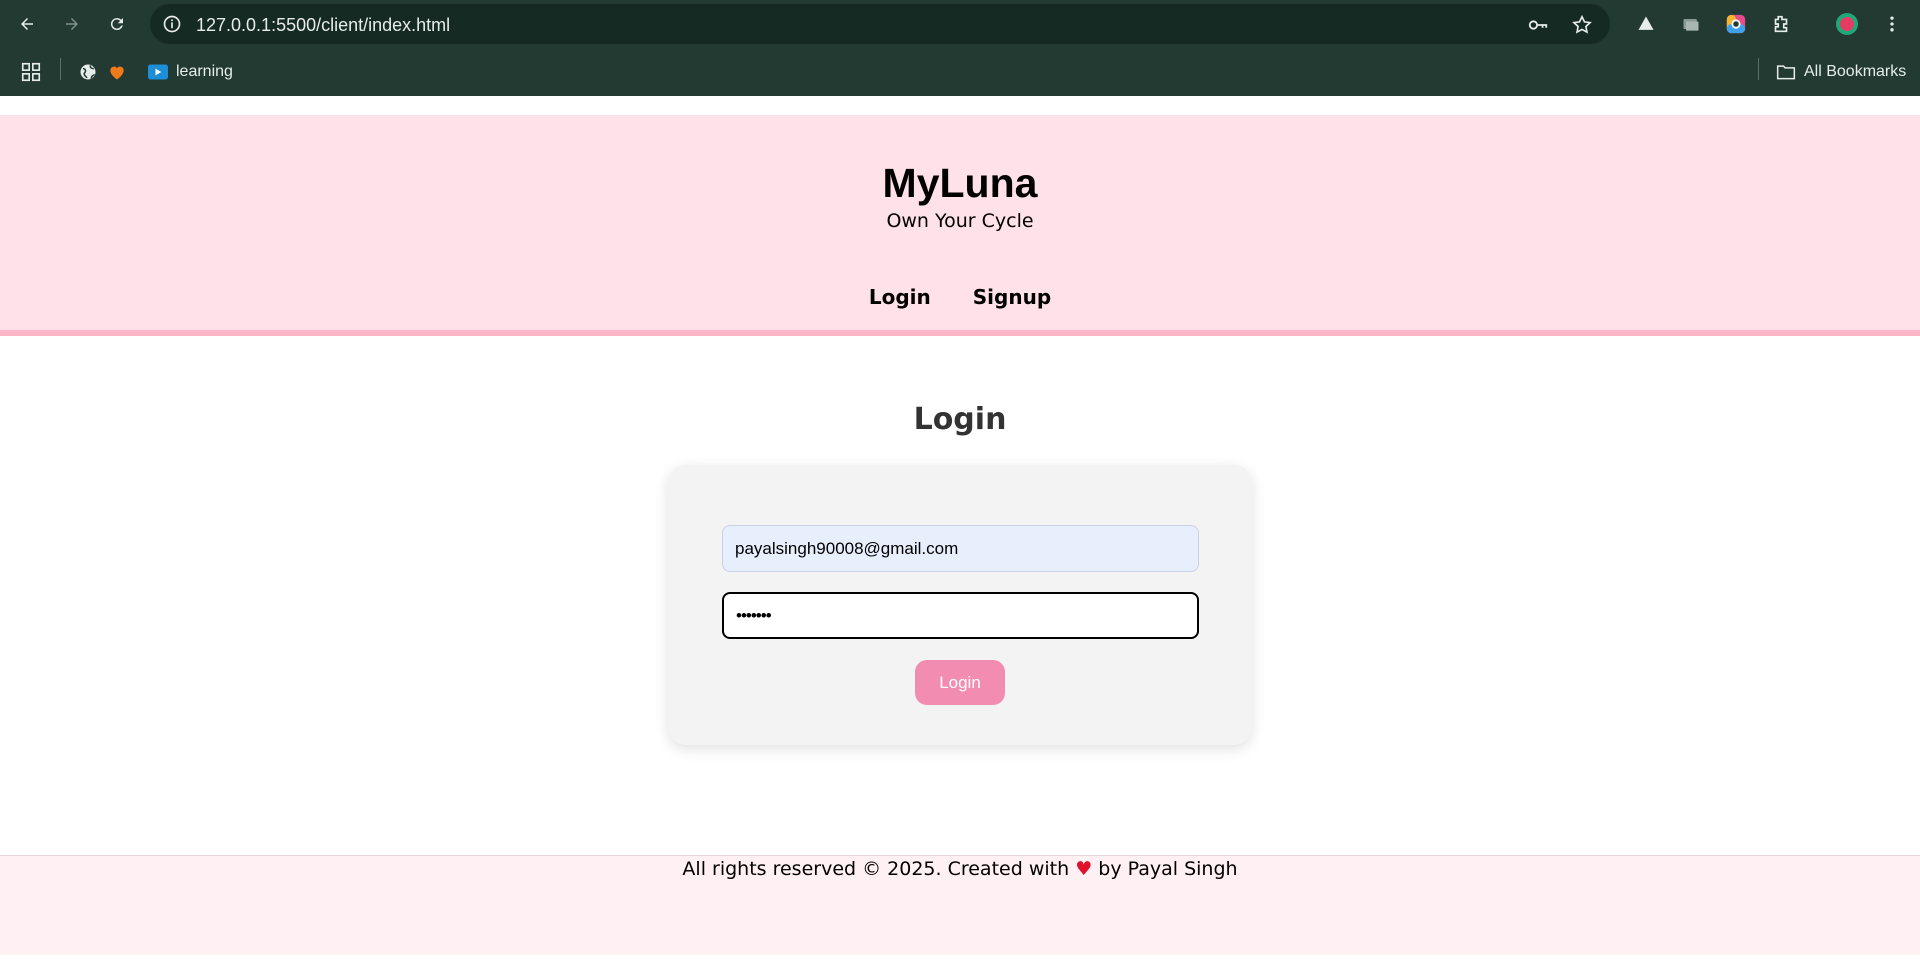 The image size is (1920, 964). What do you see at coordinates (1736, 24) in the screenshot?
I see `color-extension-icon` at bounding box center [1736, 24].